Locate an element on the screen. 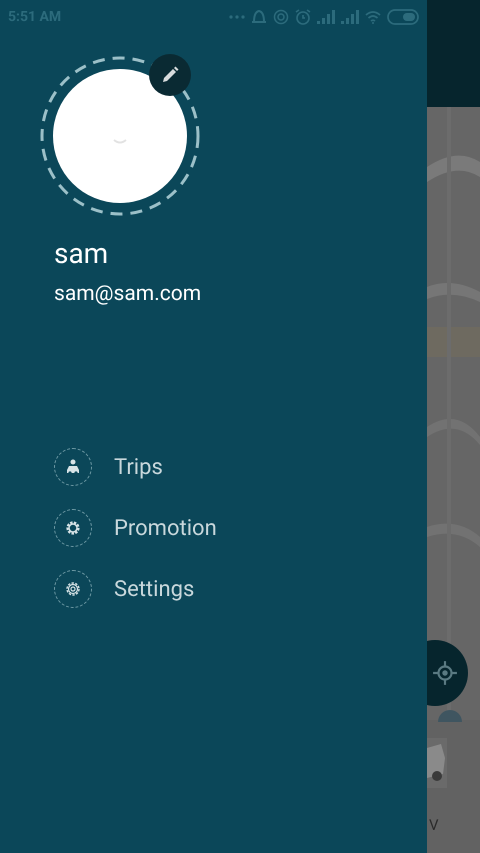 This screenshot has width=480, height=853. wifi-icon is located at coordinates (373, 17).